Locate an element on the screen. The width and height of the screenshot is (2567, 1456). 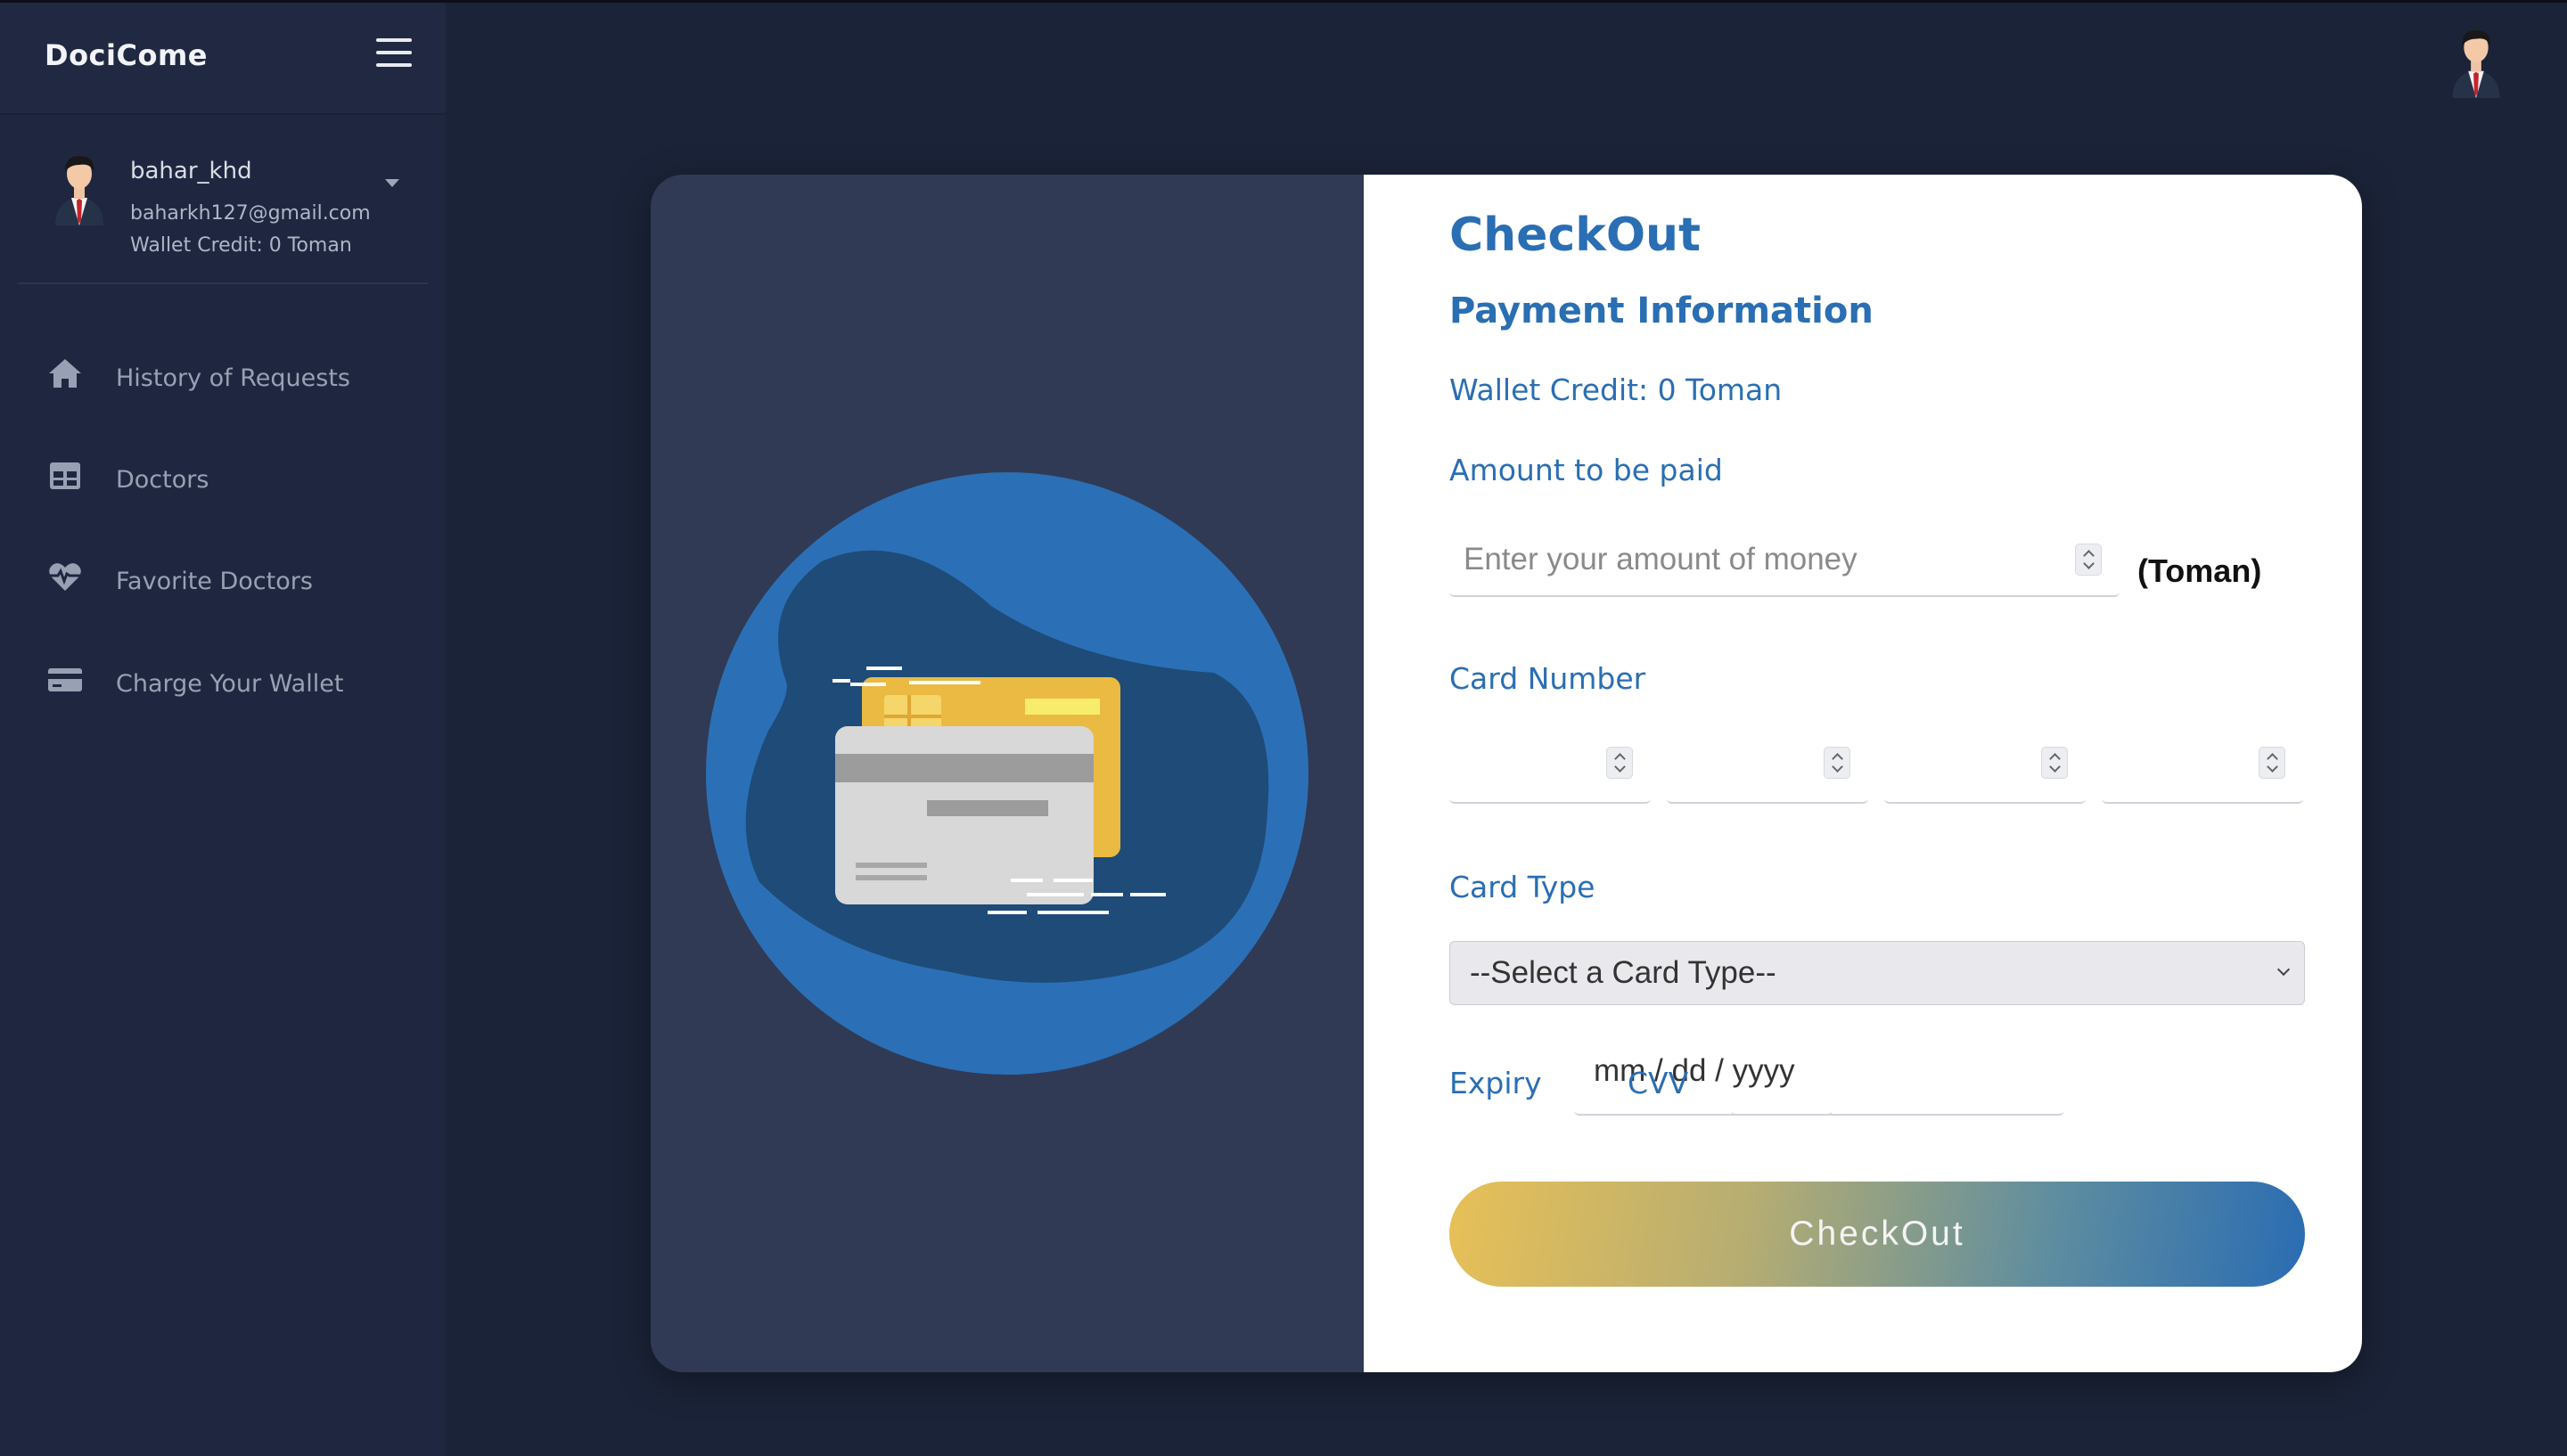
card-type-label: Card Type is located at coordinates (1522, 887).